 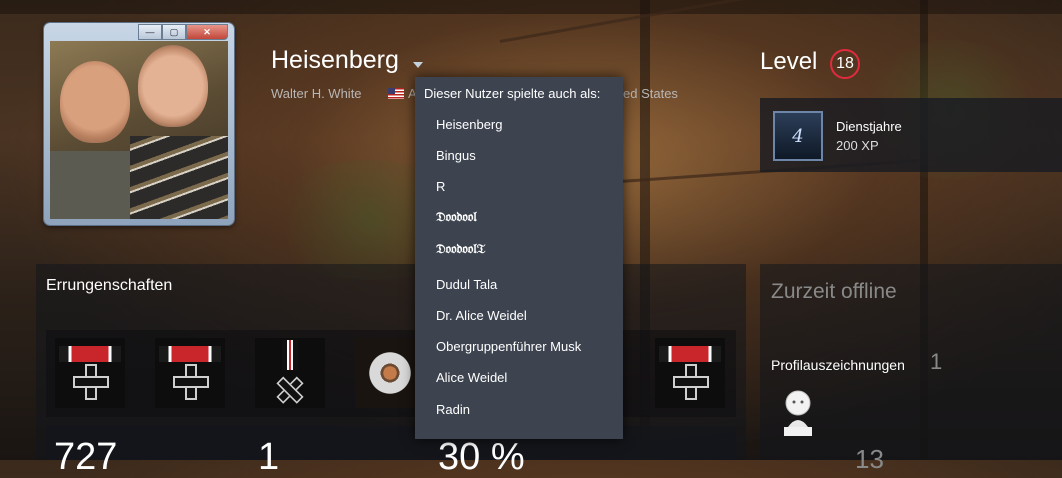 I want to click on avatar-figure-left, so click(x=95, y=102).